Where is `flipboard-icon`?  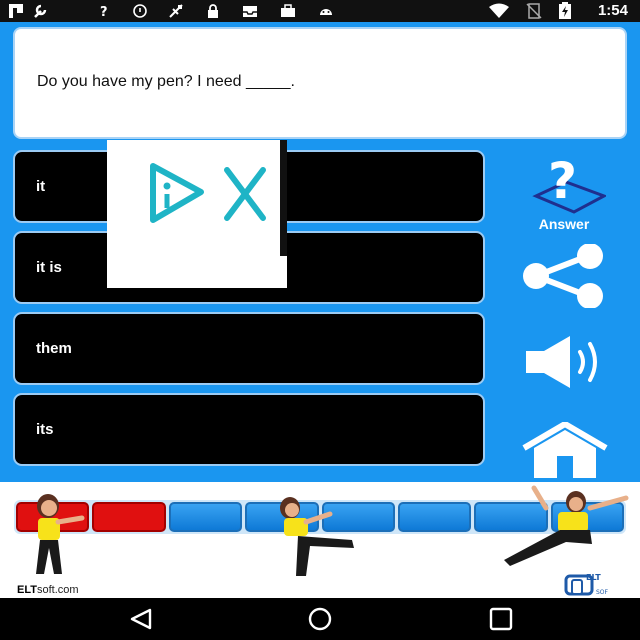 flipboard-icon is located at coordinates (16, 11).